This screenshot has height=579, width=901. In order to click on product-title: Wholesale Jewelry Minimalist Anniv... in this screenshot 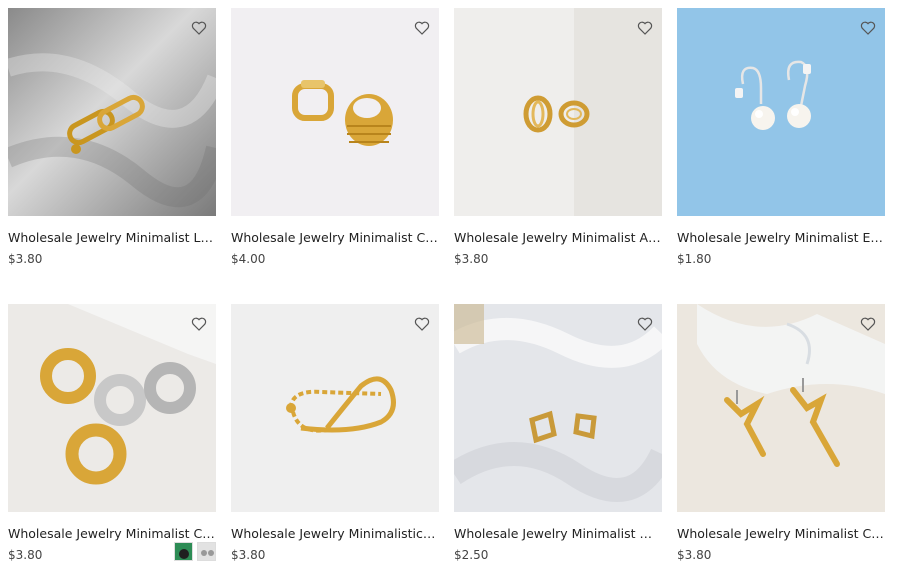, I will do `click(558, 238)`.